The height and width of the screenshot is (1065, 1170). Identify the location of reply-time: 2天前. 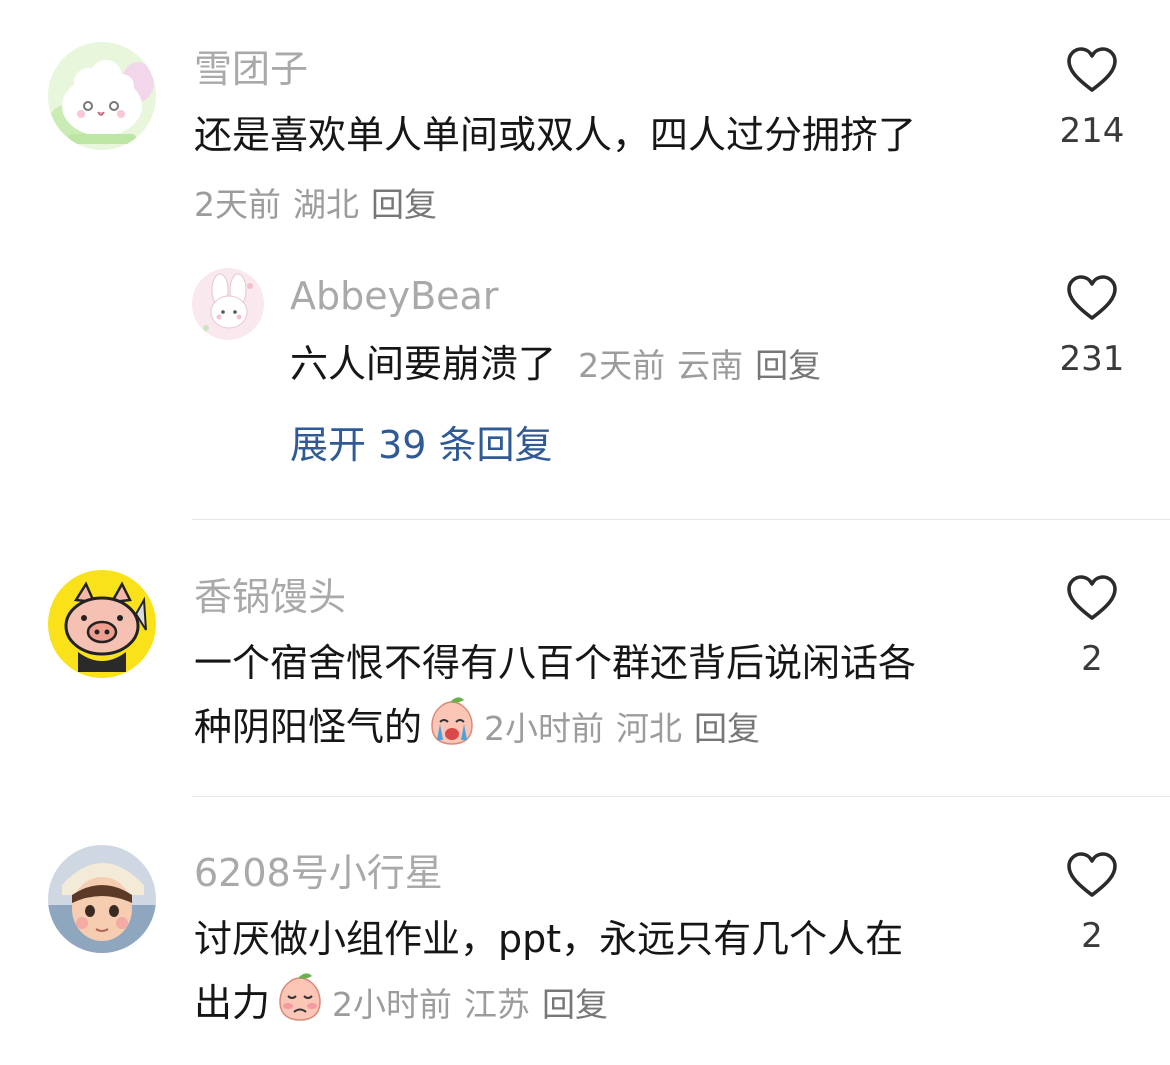
(622, 365).